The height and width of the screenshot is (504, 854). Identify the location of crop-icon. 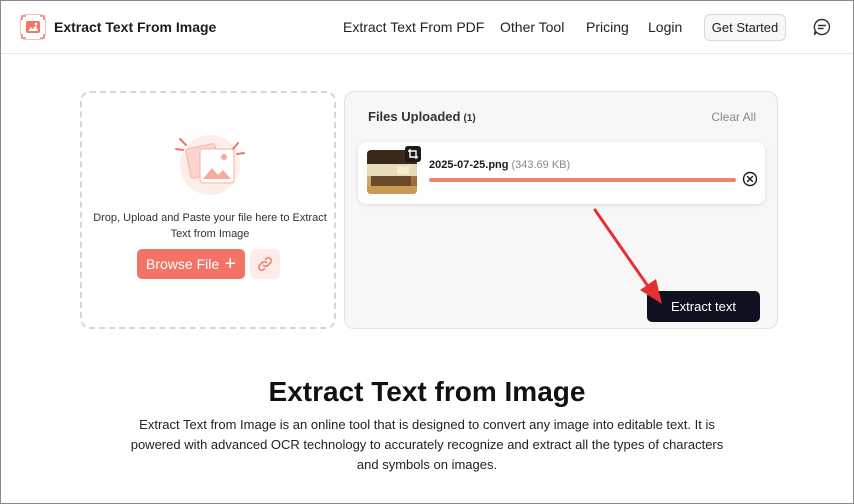
(413, 154).